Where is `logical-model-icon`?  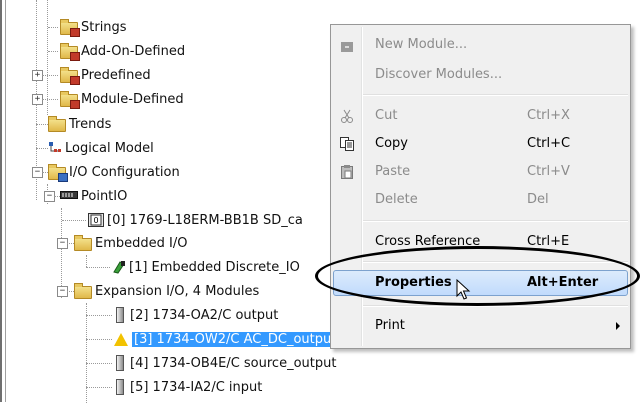
logical-model-icon is located at coordinates (55, 148).